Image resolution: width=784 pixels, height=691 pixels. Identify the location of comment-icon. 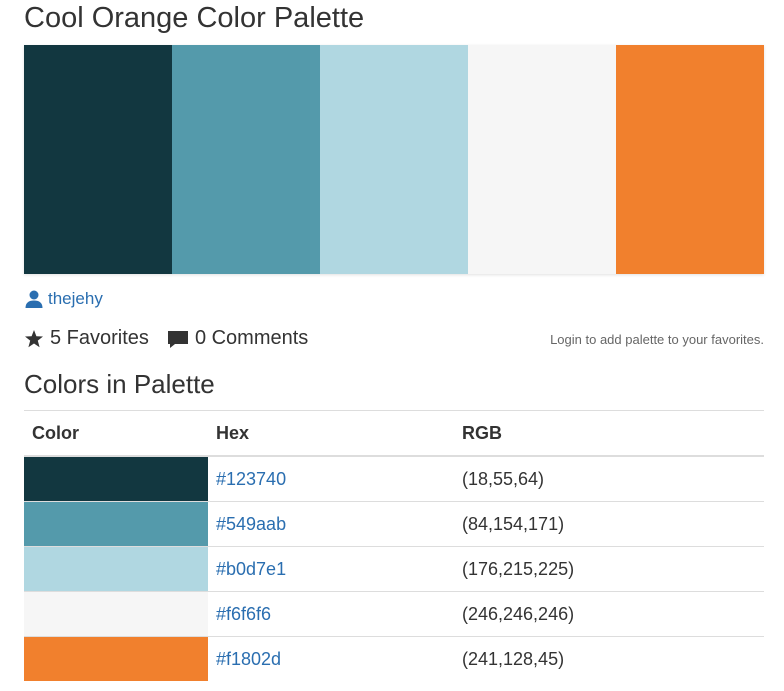
(177, 339).